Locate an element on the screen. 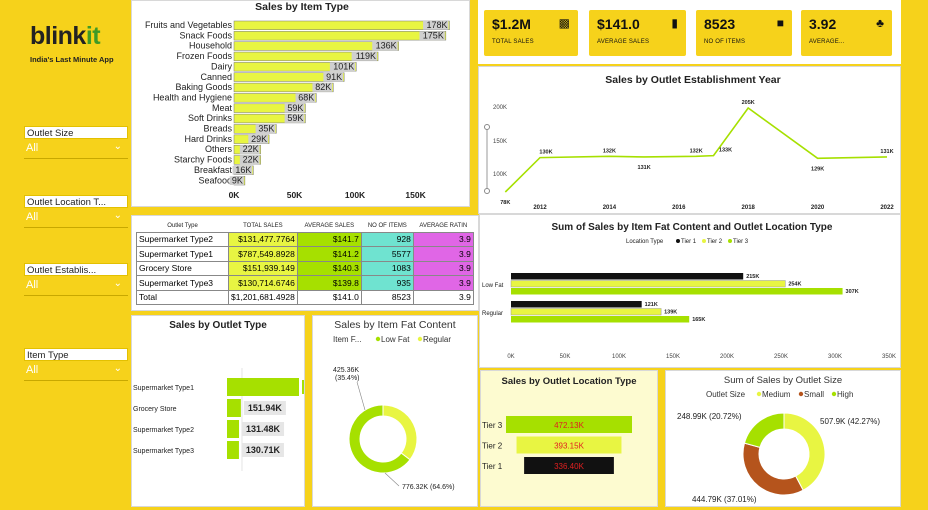 The image size is (928, 510). data-label: 248.99K (20.72%) is located at coordinates (709, 416).